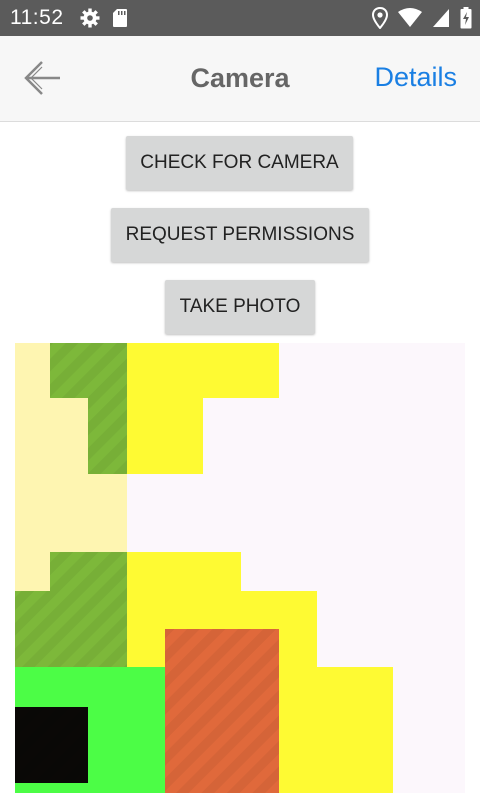  I want to click on photo-stripes-orange, so click(222, 711).